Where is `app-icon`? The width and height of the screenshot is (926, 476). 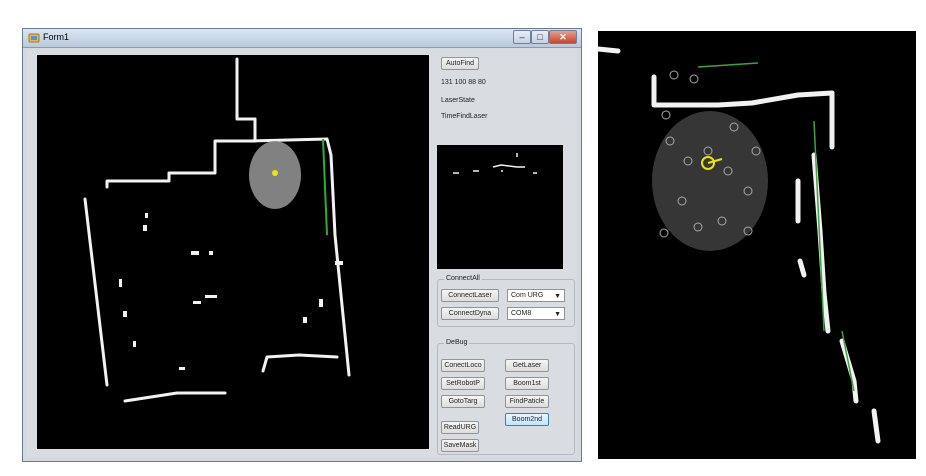 app-icon is located at coordinates (34, 38).